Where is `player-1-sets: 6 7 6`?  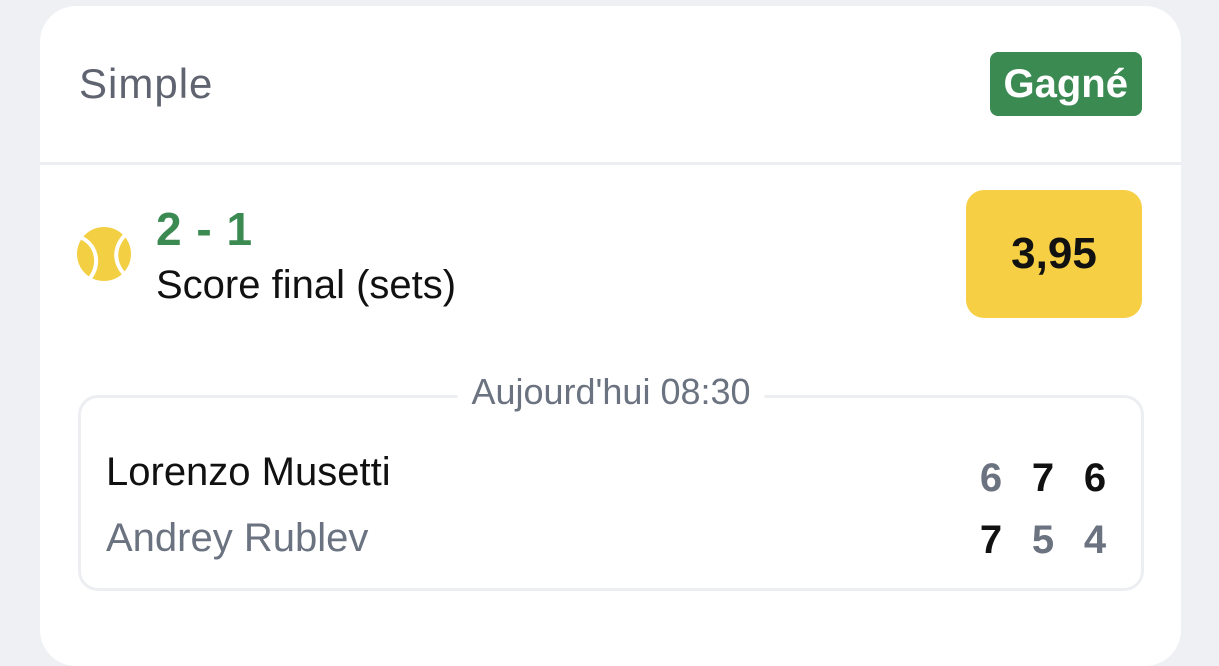 player-1-sets: 6 7 6 is located at coordinates (1043, 478).